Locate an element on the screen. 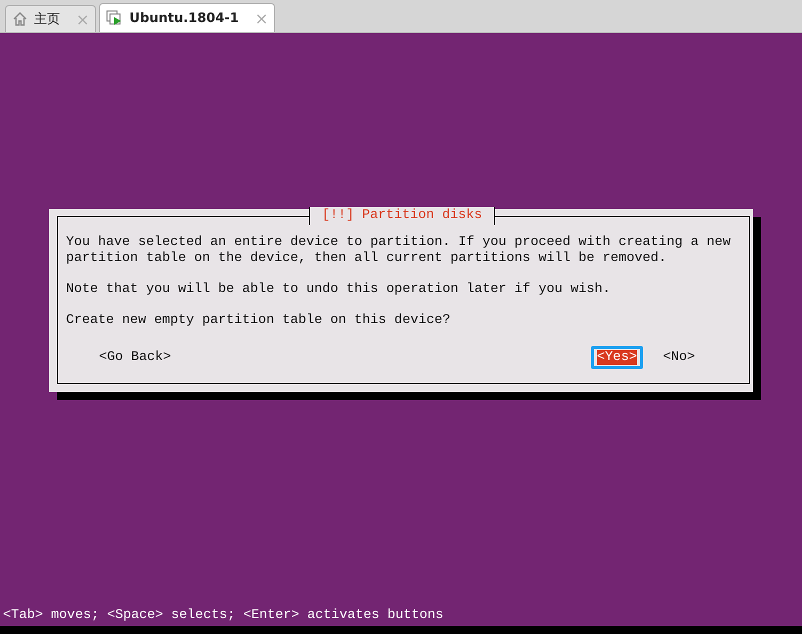 The width and height of the screenshot is (802, 634). status-hint: <Tab> moves; <Space> selects; <Enter> activates buttons is located at coordinates (223, 616).